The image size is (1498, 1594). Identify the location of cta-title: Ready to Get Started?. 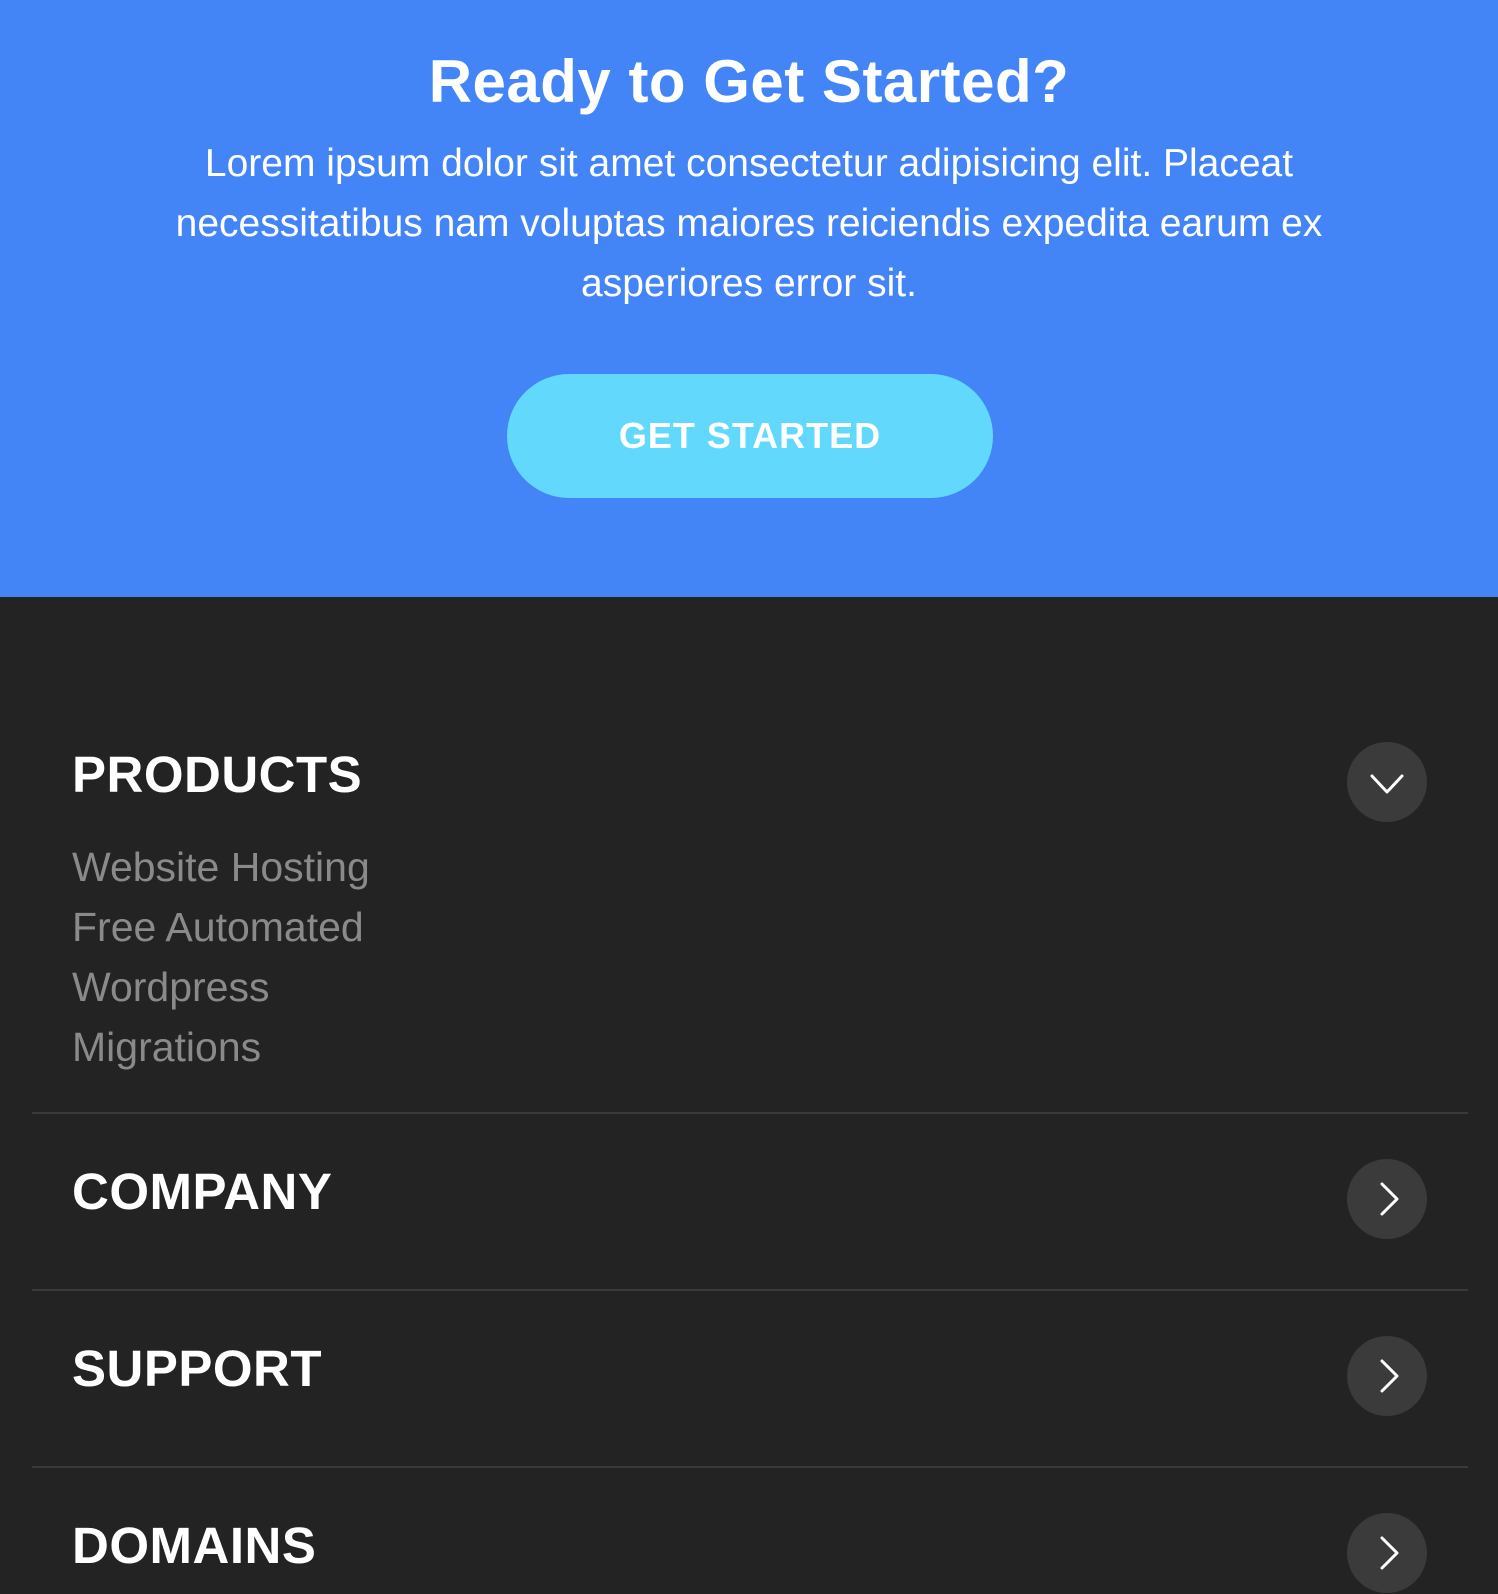
(749, 81).